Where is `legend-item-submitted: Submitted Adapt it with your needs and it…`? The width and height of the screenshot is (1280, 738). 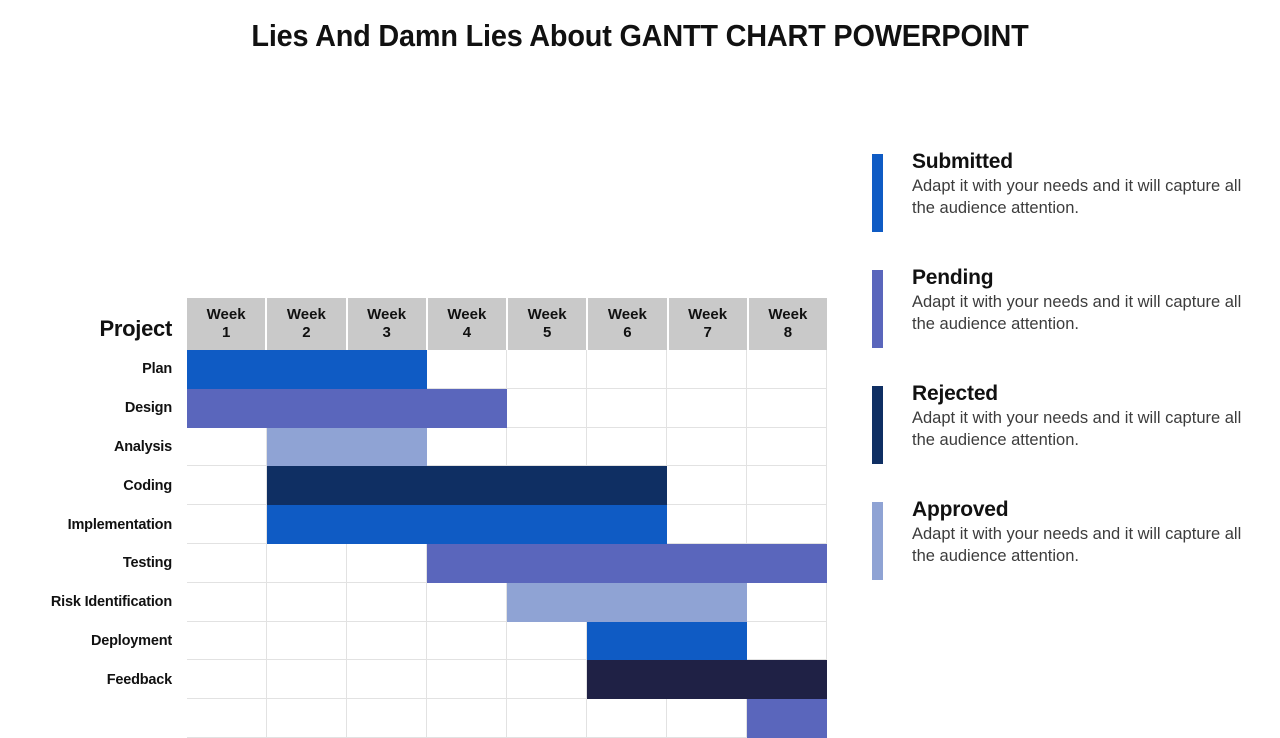
legend-item-submitted: Submitted Adapt it with your needs and it… is located at coordinates (1067, 197).